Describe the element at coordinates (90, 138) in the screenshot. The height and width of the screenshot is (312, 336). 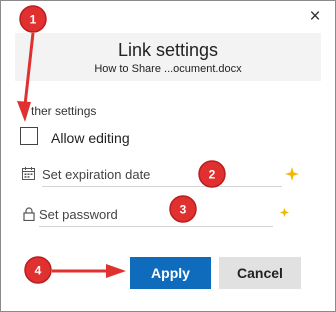
I see `allow-editing-label: Allow editing` at that location.